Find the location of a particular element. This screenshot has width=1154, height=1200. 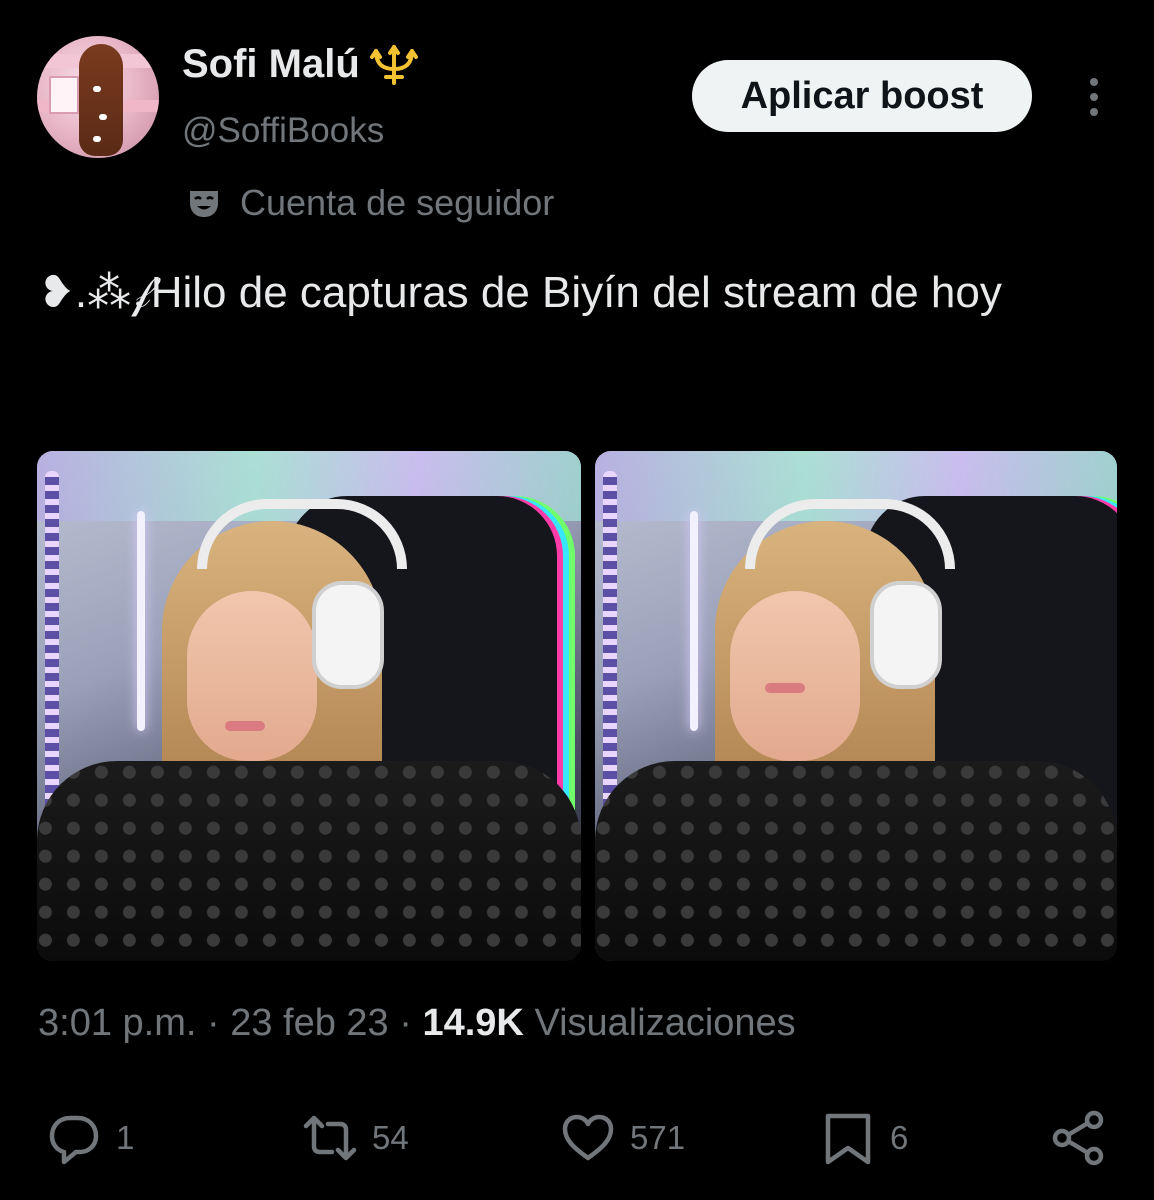

views-label: Visualizaciones is located at coordinates (665, 1023).